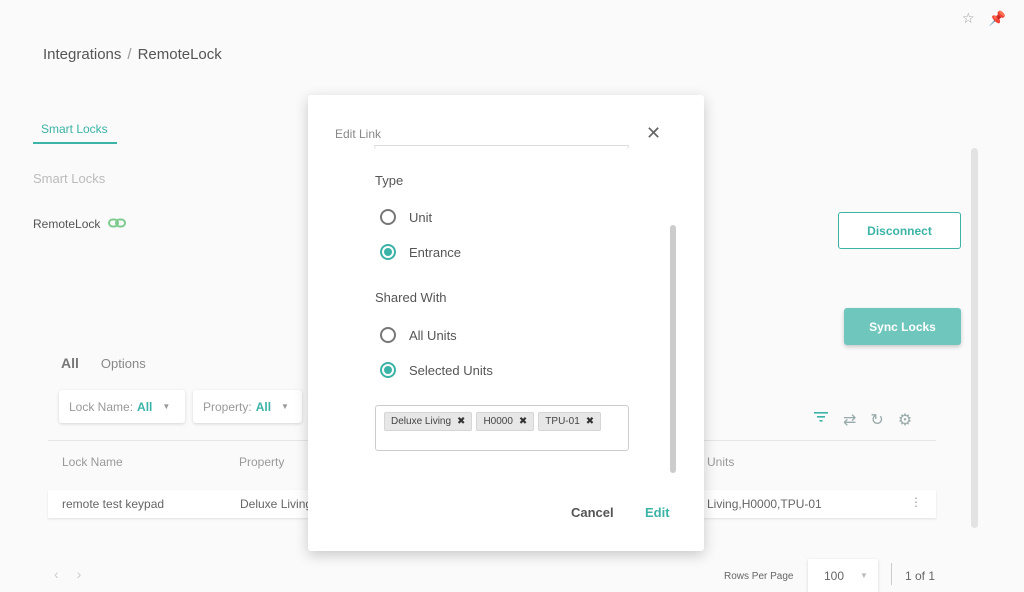 This screenshot has width=1024, height=592. I want to click on tab-all: All, so click(70, 363).